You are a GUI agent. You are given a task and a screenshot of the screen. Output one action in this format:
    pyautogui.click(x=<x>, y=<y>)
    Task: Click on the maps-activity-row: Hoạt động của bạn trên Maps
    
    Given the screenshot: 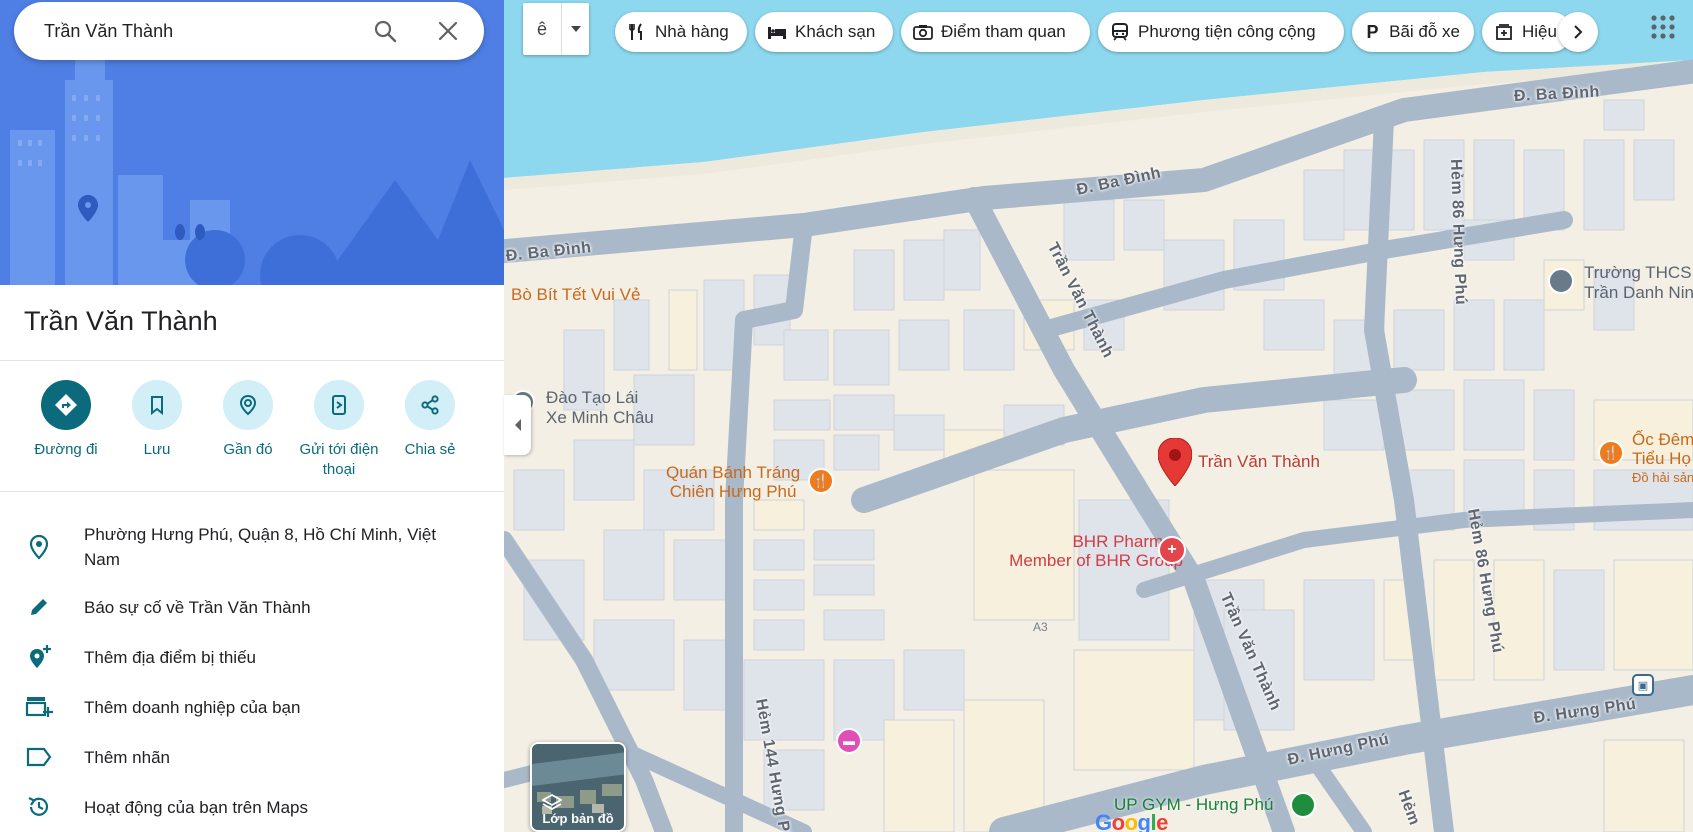 What is the action you would take?
    pyautogui.click(x=252, y=808)
    